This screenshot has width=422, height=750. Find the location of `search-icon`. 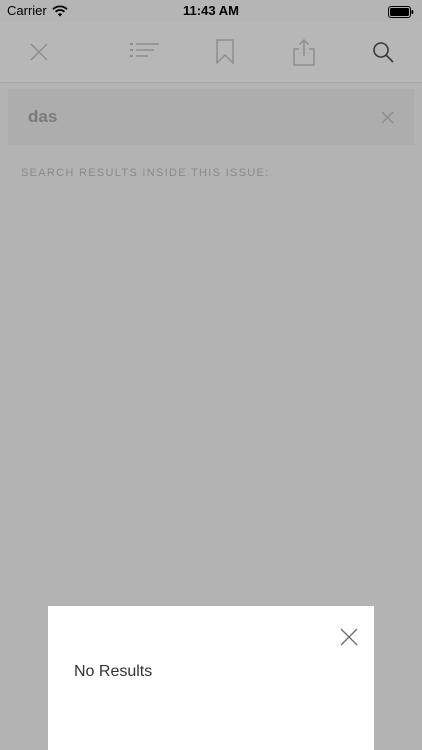

search-icon is located at coordinates (383, 52).